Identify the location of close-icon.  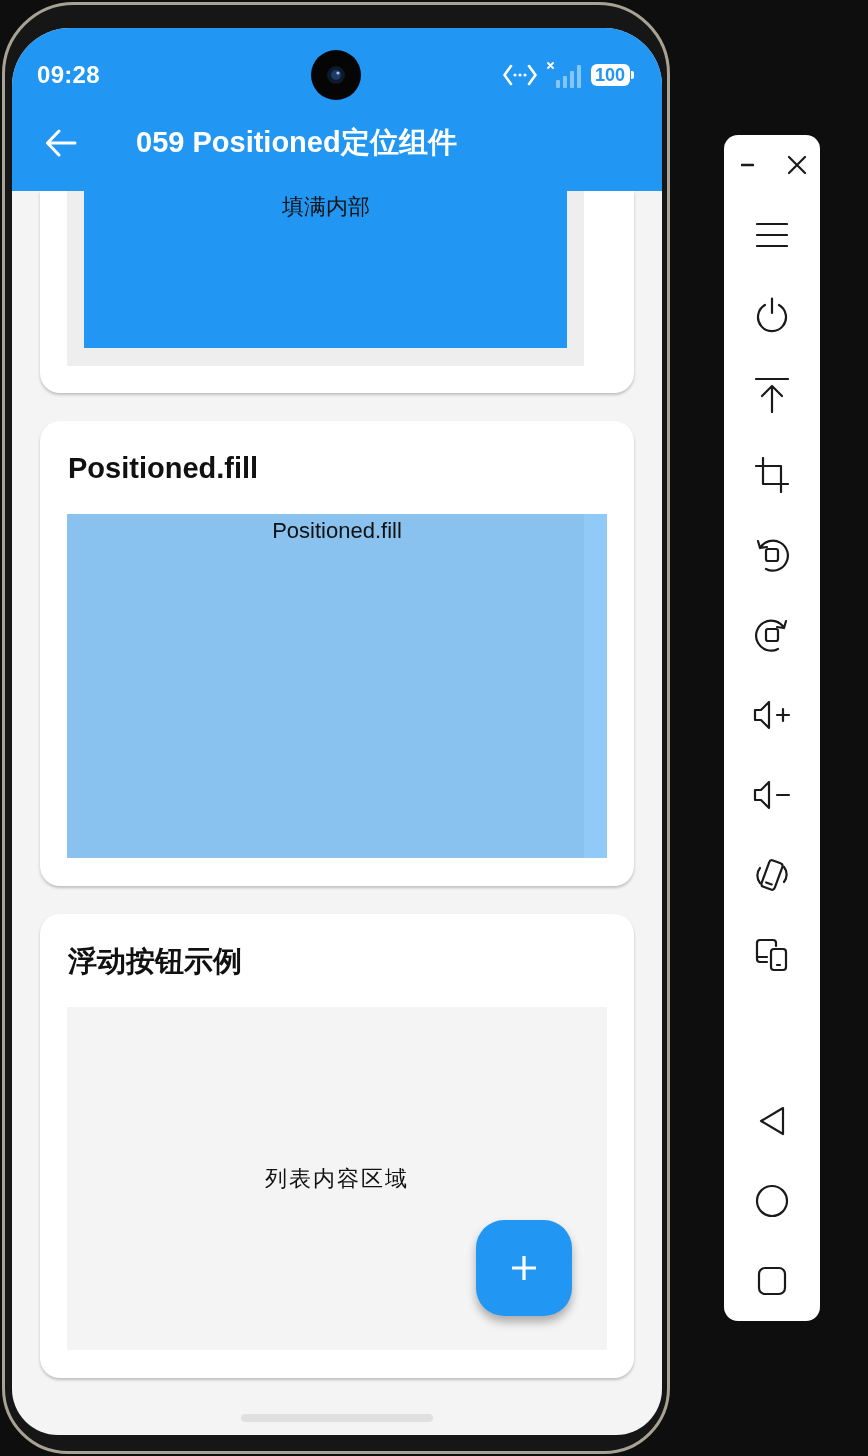
(797, 165).